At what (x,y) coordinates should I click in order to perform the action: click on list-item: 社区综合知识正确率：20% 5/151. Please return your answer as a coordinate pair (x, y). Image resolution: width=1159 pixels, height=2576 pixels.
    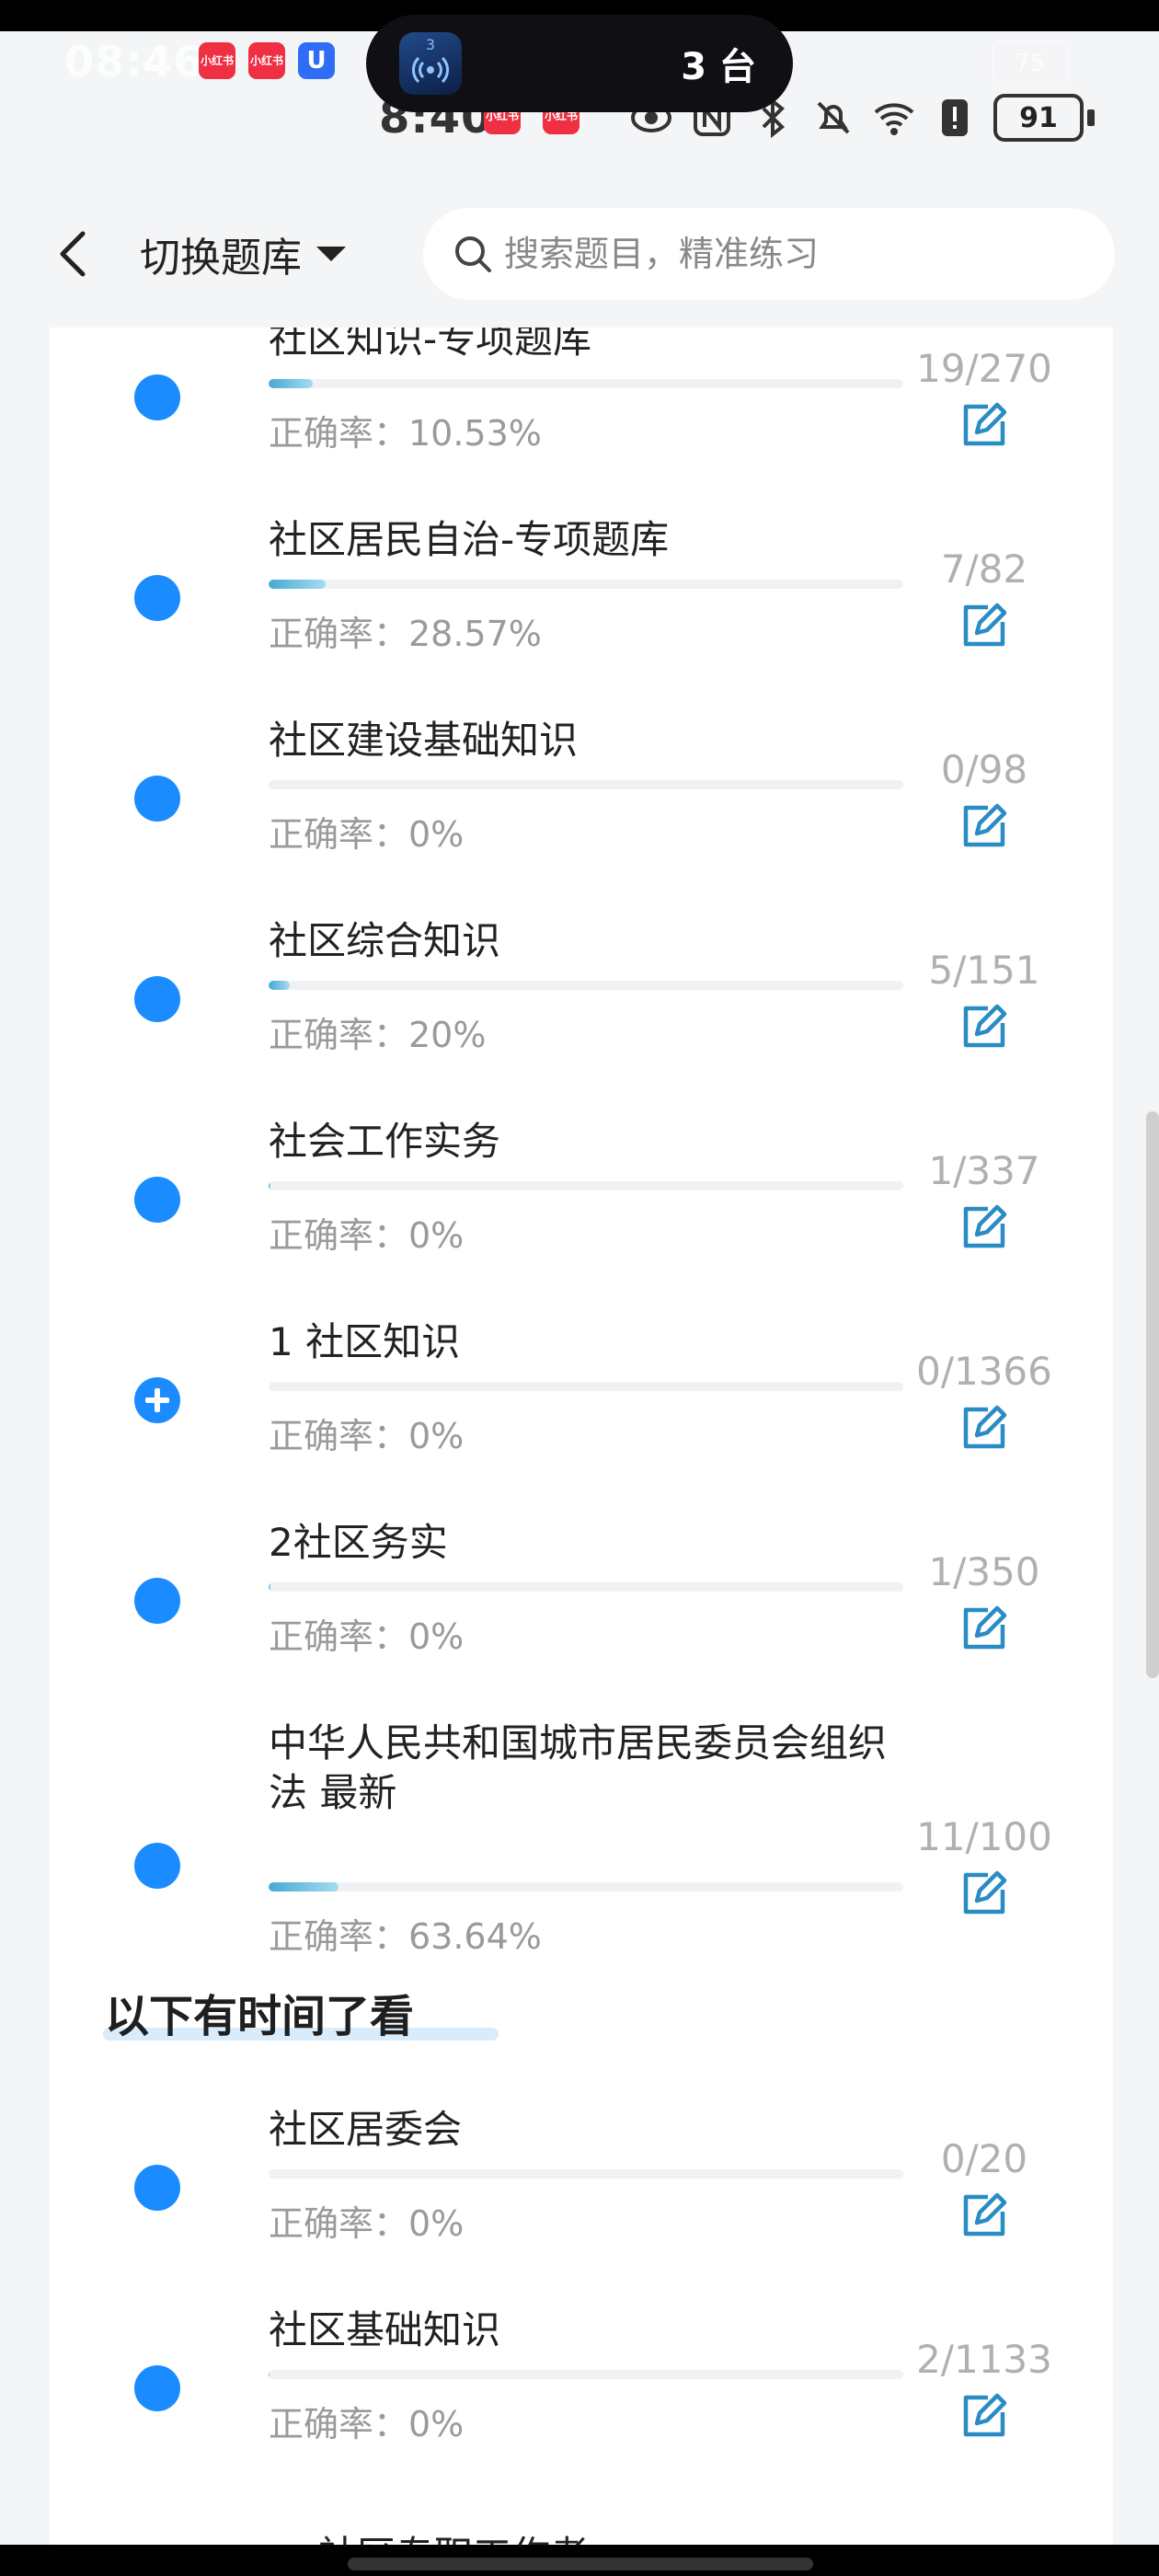
    Looking at the image, I should click on (581, 989).